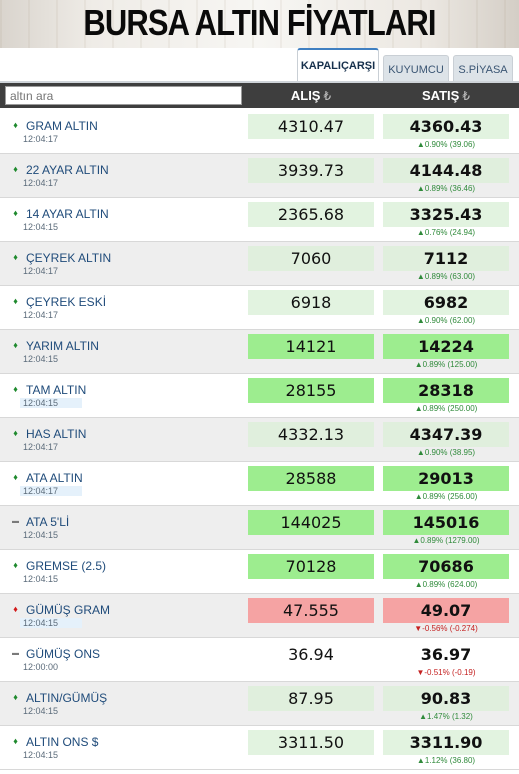 This screenshot has width=519, height=774. I want to click on item-name: GREMSE (2.5), so click(66, 566).